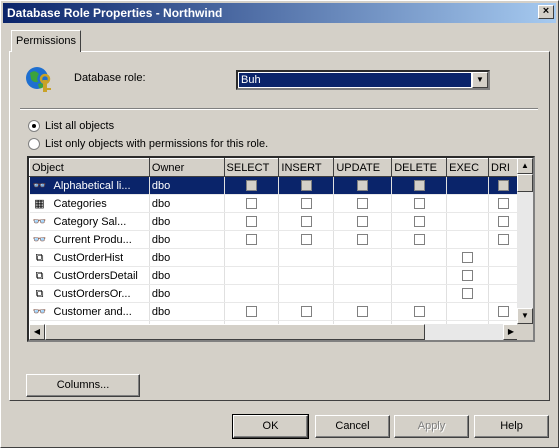 This screenshot has height=448, width=559. Describe the element at coordinates (187, 221) in the screenshot. I see `owner-cell: dbo` at that location.